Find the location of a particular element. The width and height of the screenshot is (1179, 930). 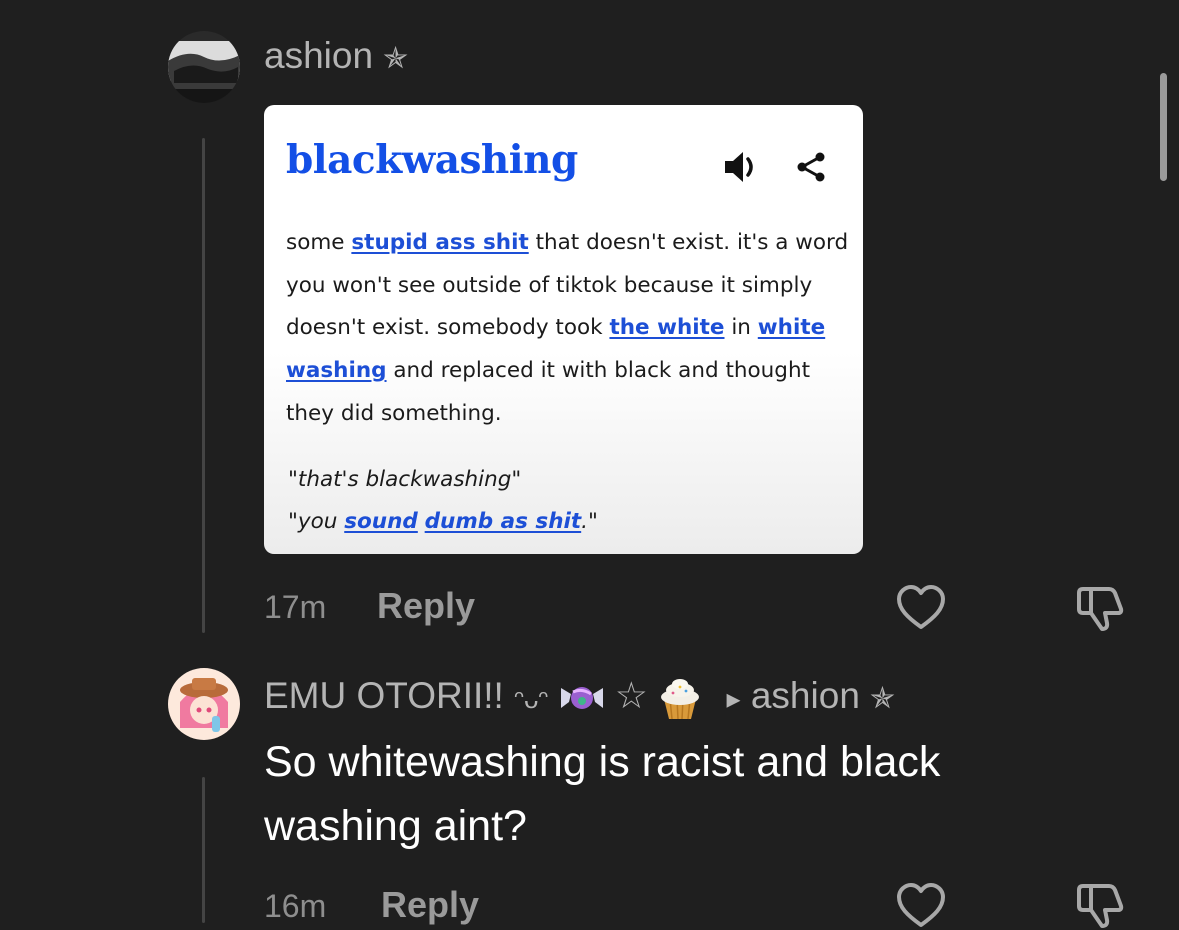

example-line-2: "you sound dumb as shit." is located at coordinates (568, 522).